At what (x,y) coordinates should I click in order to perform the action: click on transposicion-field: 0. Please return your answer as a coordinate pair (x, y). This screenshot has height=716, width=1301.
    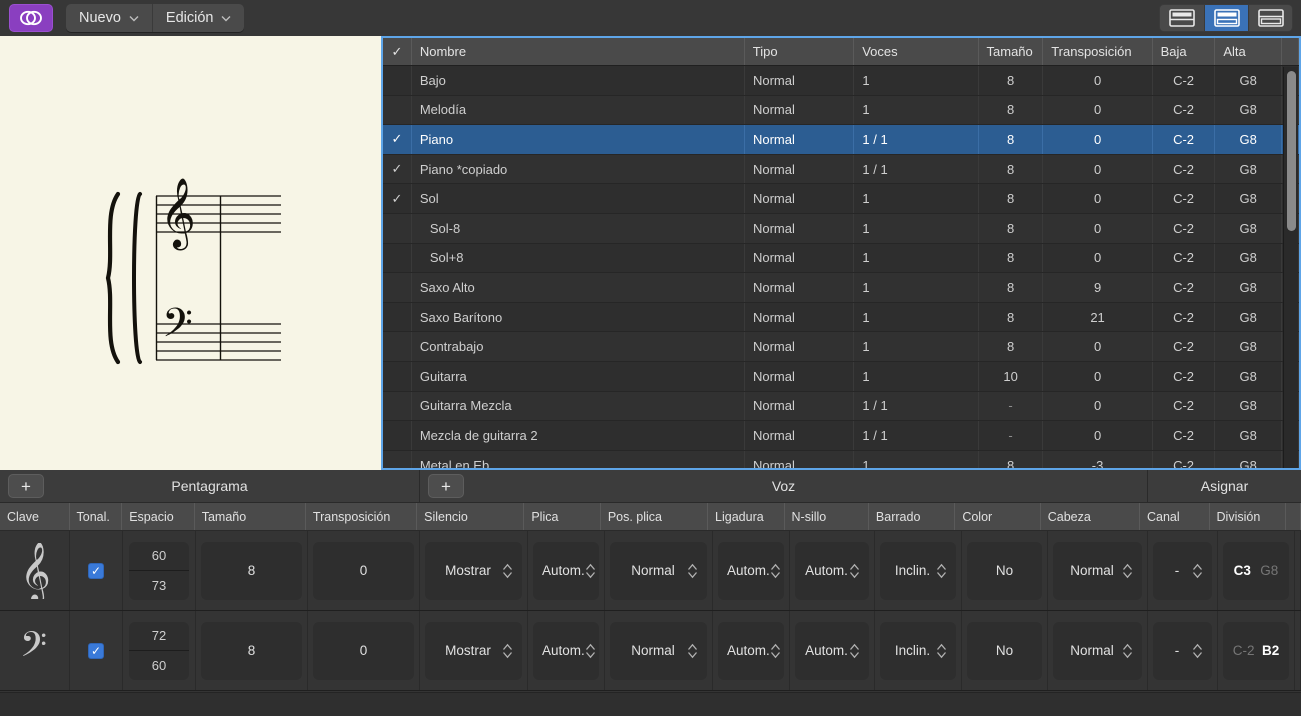
    Looking at the image, I should click on (363, 570).